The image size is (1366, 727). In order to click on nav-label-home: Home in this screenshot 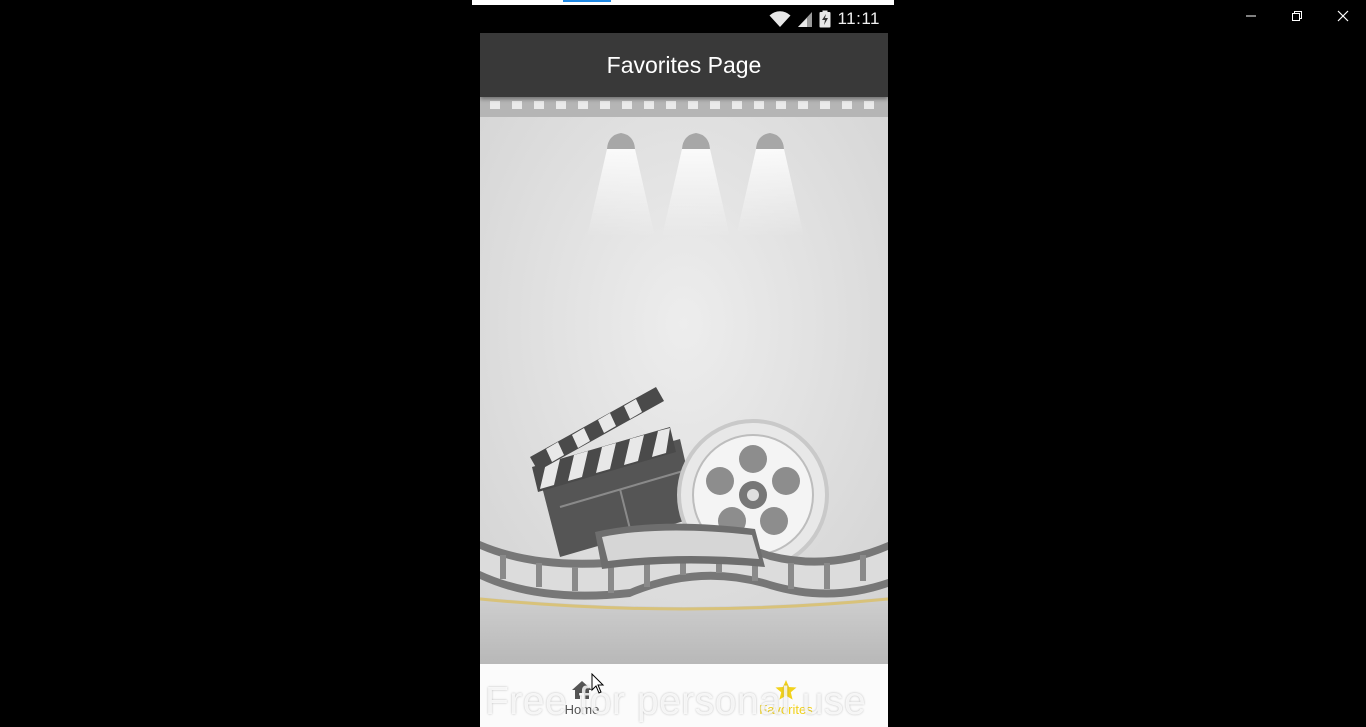, I will do `click(582, 709)`.